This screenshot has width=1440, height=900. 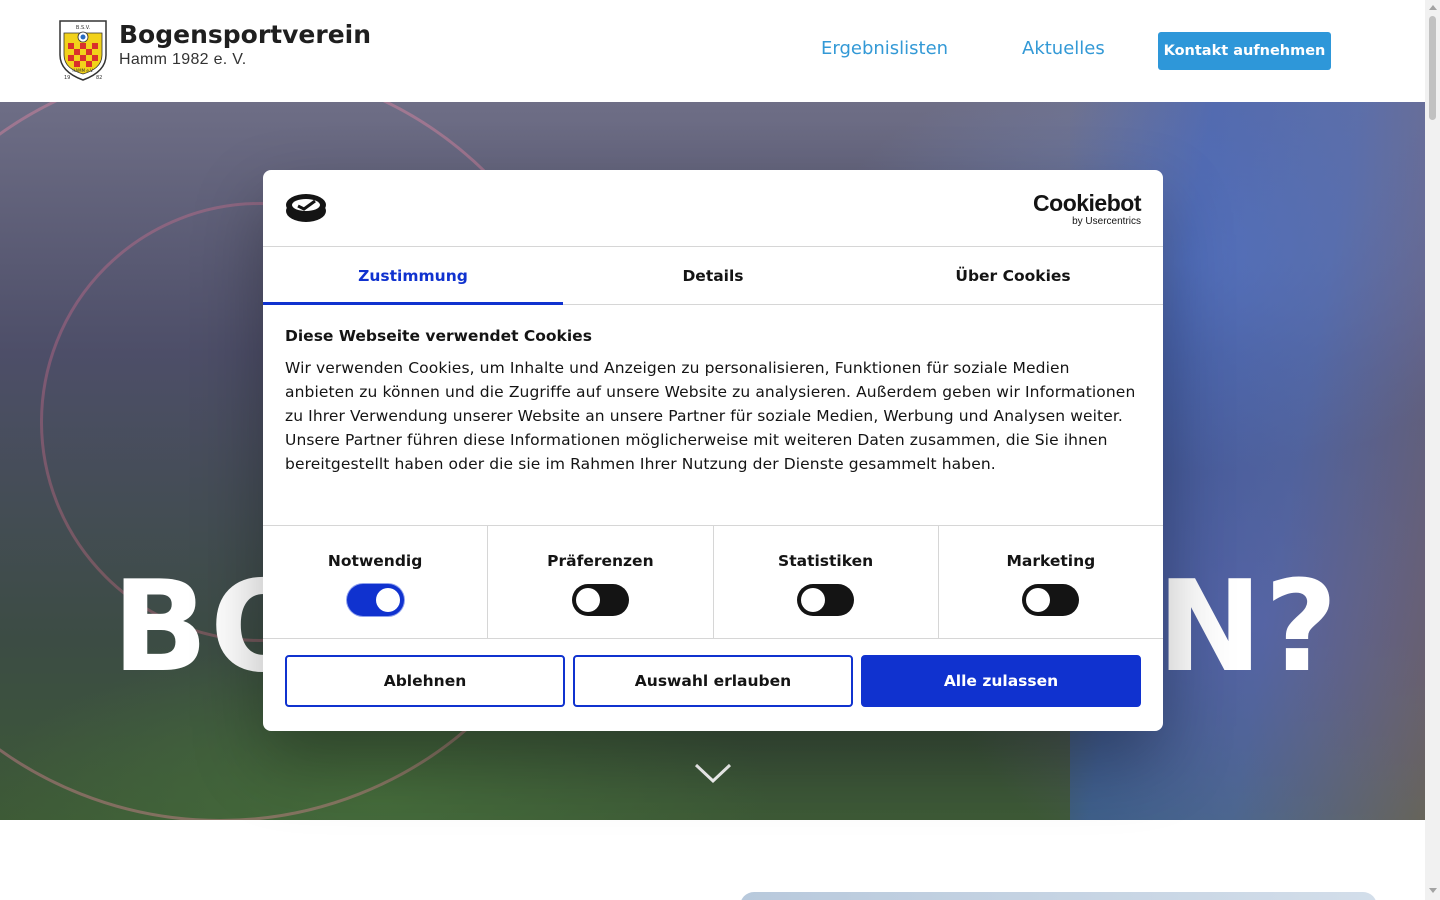 I want to click on tab-details: Details, so click(x=713, y=275).